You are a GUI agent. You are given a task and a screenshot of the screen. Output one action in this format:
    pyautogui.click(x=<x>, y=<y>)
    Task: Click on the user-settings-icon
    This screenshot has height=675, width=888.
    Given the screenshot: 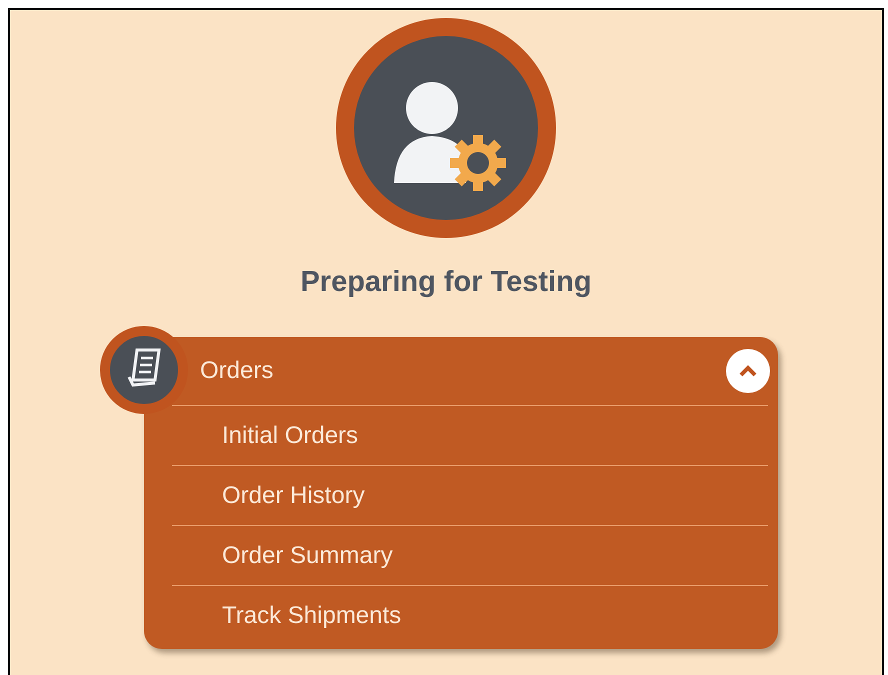 What is the action you would take?
    pyautogui.click(x=446, y=128)
    